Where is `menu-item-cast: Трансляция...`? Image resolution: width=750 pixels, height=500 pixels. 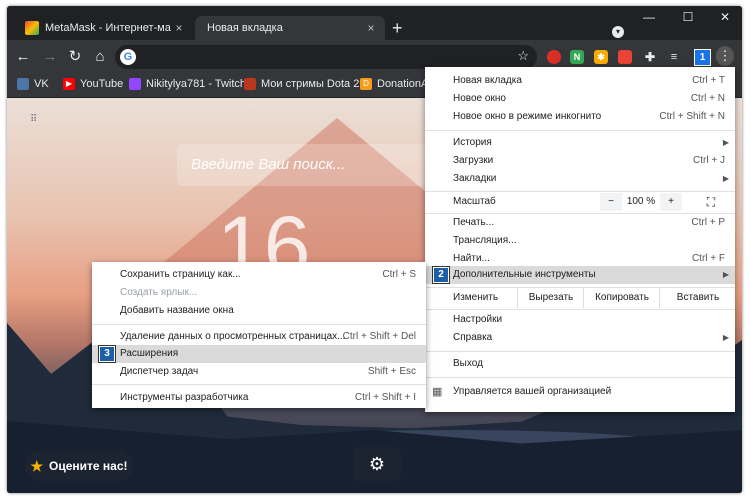 menu-item-cast: Трансляция... is located at coordinates (580, 241).